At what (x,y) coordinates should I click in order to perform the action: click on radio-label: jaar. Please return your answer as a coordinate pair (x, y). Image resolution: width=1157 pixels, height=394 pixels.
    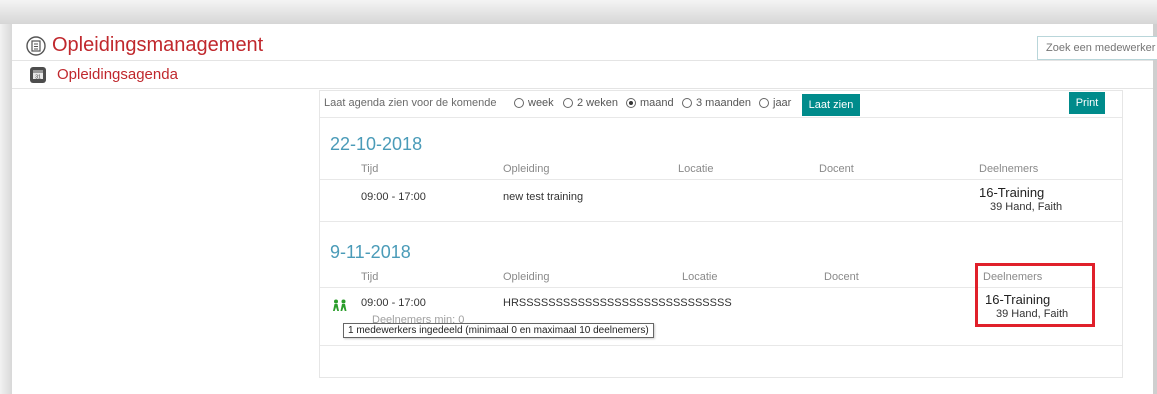
    Looking at the image, I should click on (782, 103).